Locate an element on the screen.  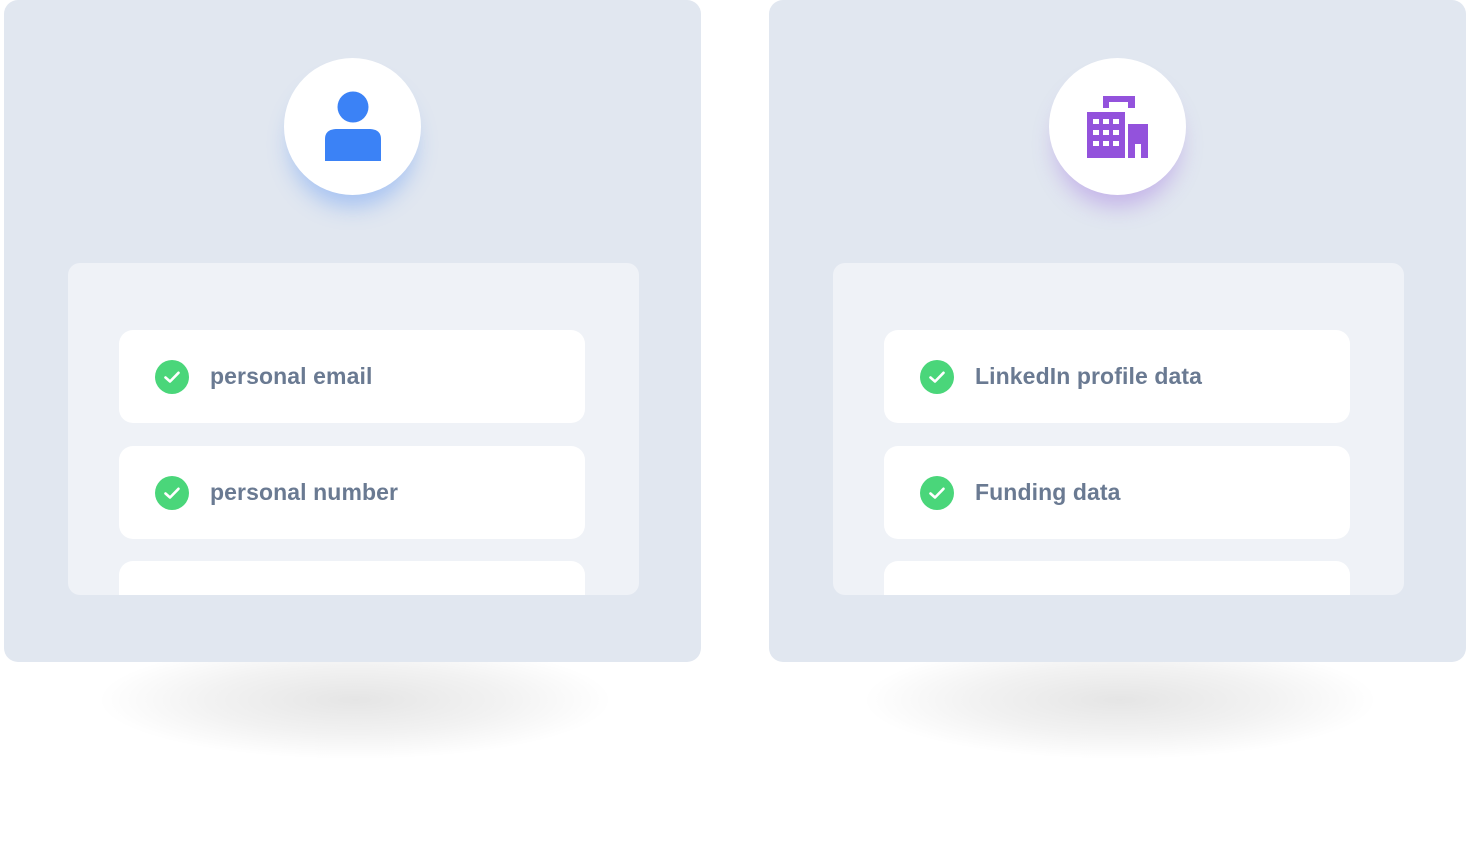
list-item: LinkedIn profile data is located at coordinates (1117, 376).